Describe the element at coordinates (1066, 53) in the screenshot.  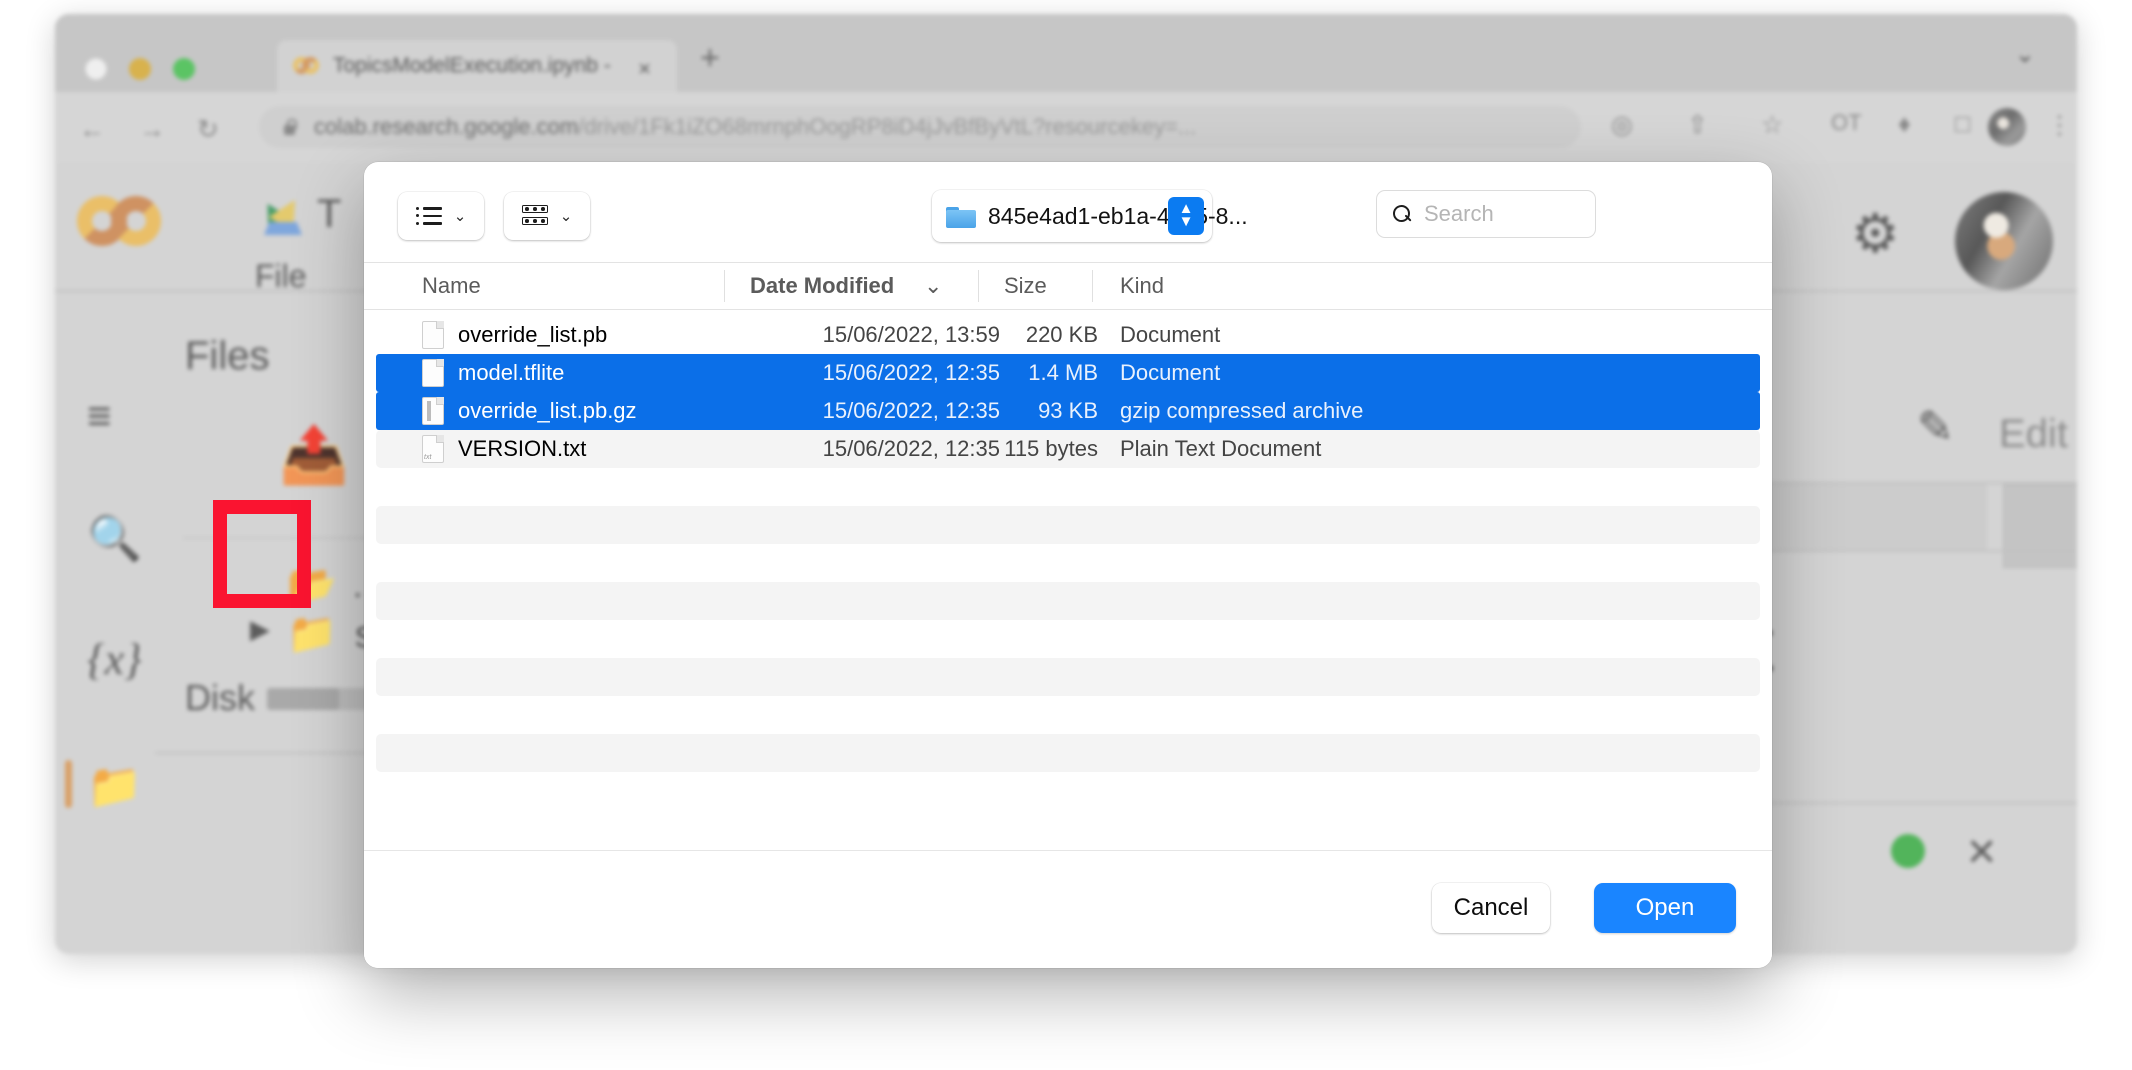
I see `browser-tab-strip: TopicsModelExecution.ipynb - × + ⌄` at that location.